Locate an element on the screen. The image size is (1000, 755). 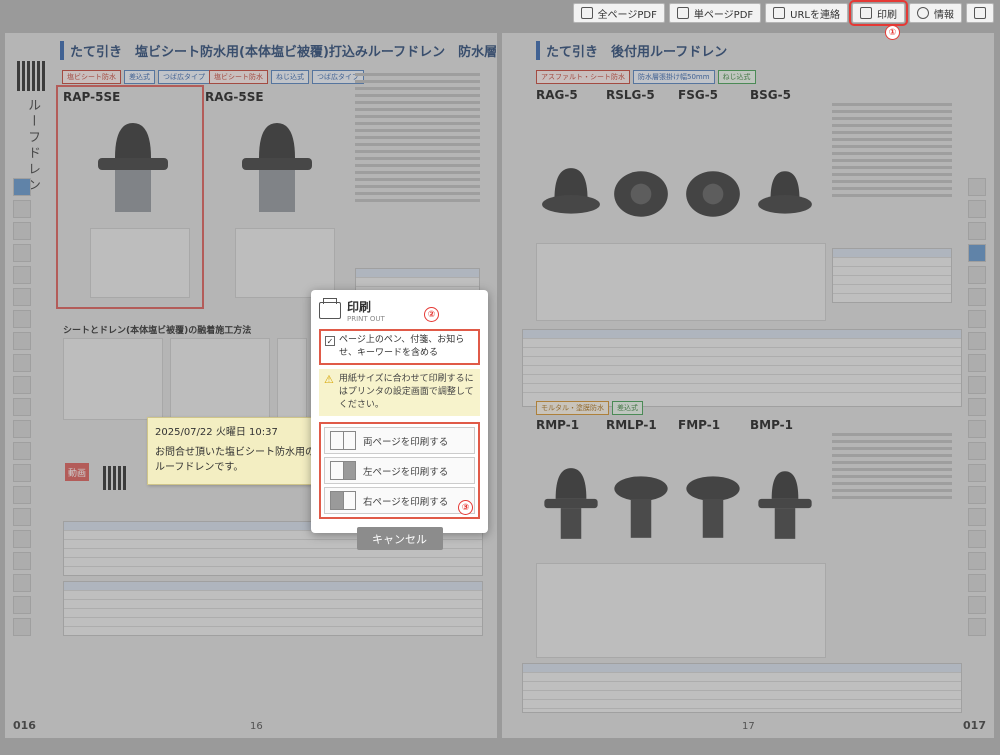
mail-icon is located at coordinates (779, 13).